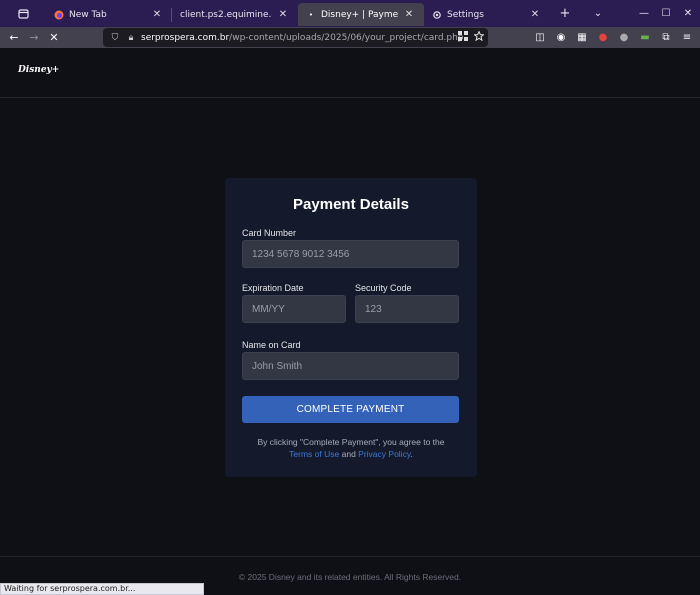  Describe the element at coordinates (269, 233) in the screenshot. I see `card-number-label: Card Number` at that location.